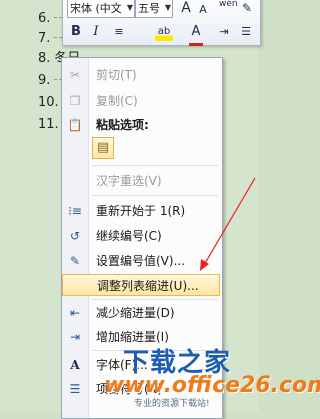 The image size is (320, 419). Describe the element at coordinates (212, 385) in the screenshot. I see `watermark-site: www.office26.com` at that location.